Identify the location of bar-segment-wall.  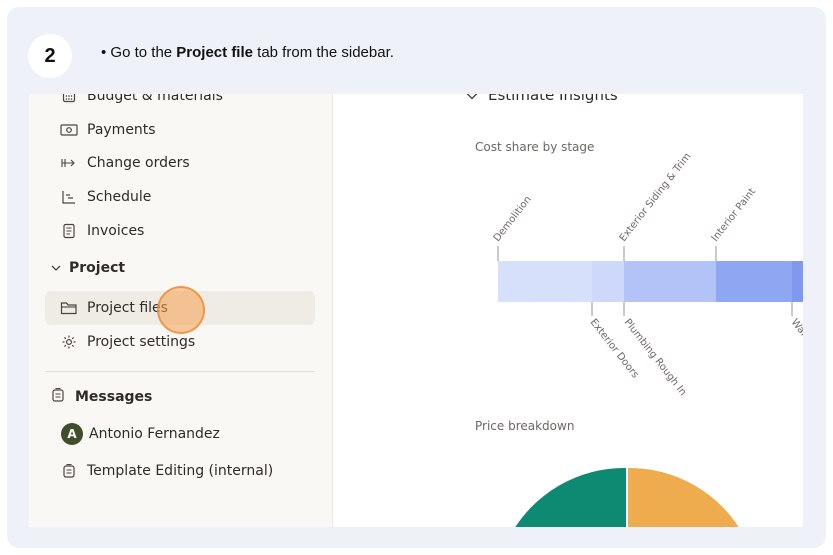
(797, 281).